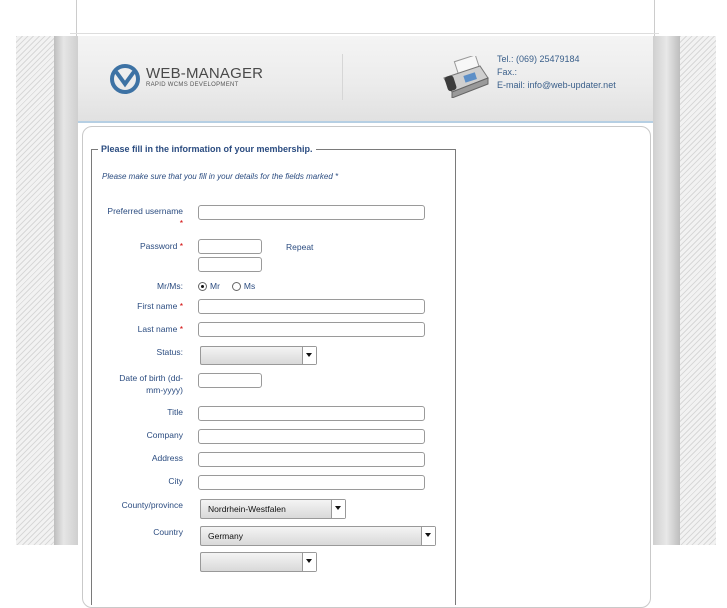 The image size is (727, 608). I want to click on last-name-label-text: Last name, so click(157, 329).